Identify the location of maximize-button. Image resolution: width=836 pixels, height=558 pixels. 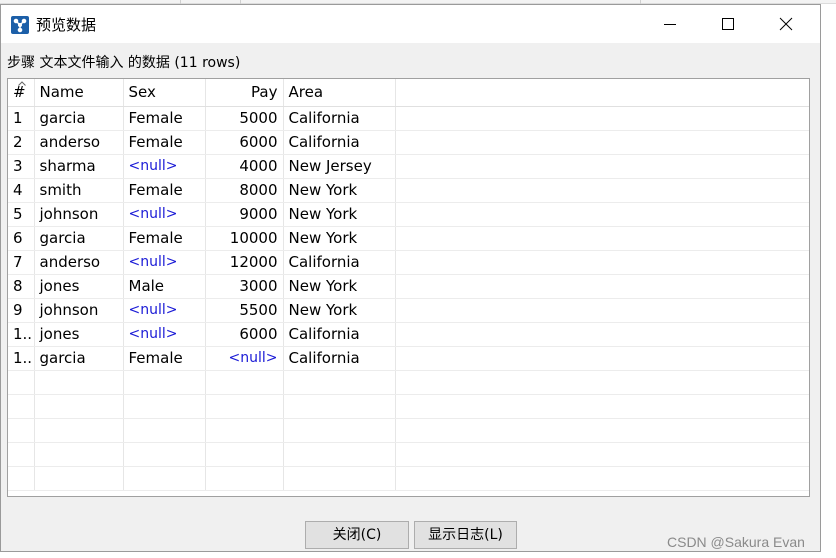
(728, 24).